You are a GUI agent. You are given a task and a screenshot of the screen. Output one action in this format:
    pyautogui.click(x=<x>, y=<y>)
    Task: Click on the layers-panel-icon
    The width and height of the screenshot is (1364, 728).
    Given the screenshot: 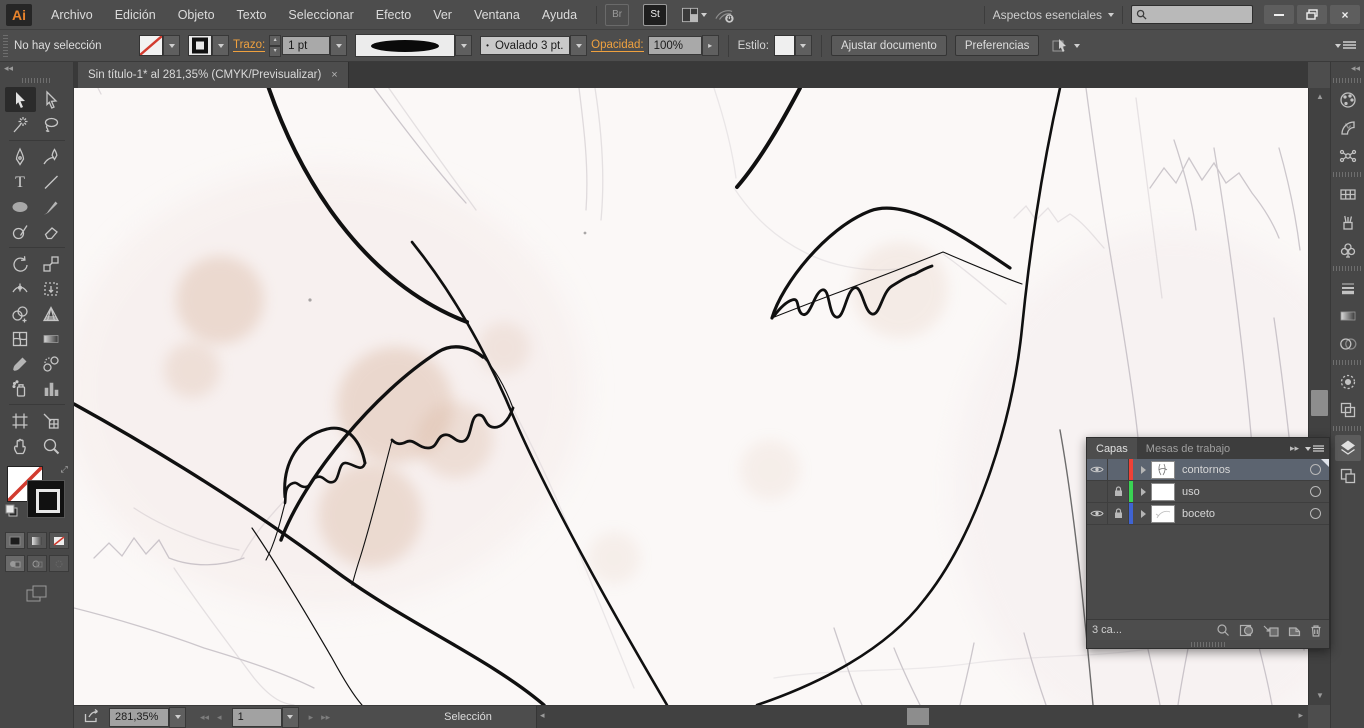 What is the action you would take?
    pyautogui.click(x=1347, y=448)
    